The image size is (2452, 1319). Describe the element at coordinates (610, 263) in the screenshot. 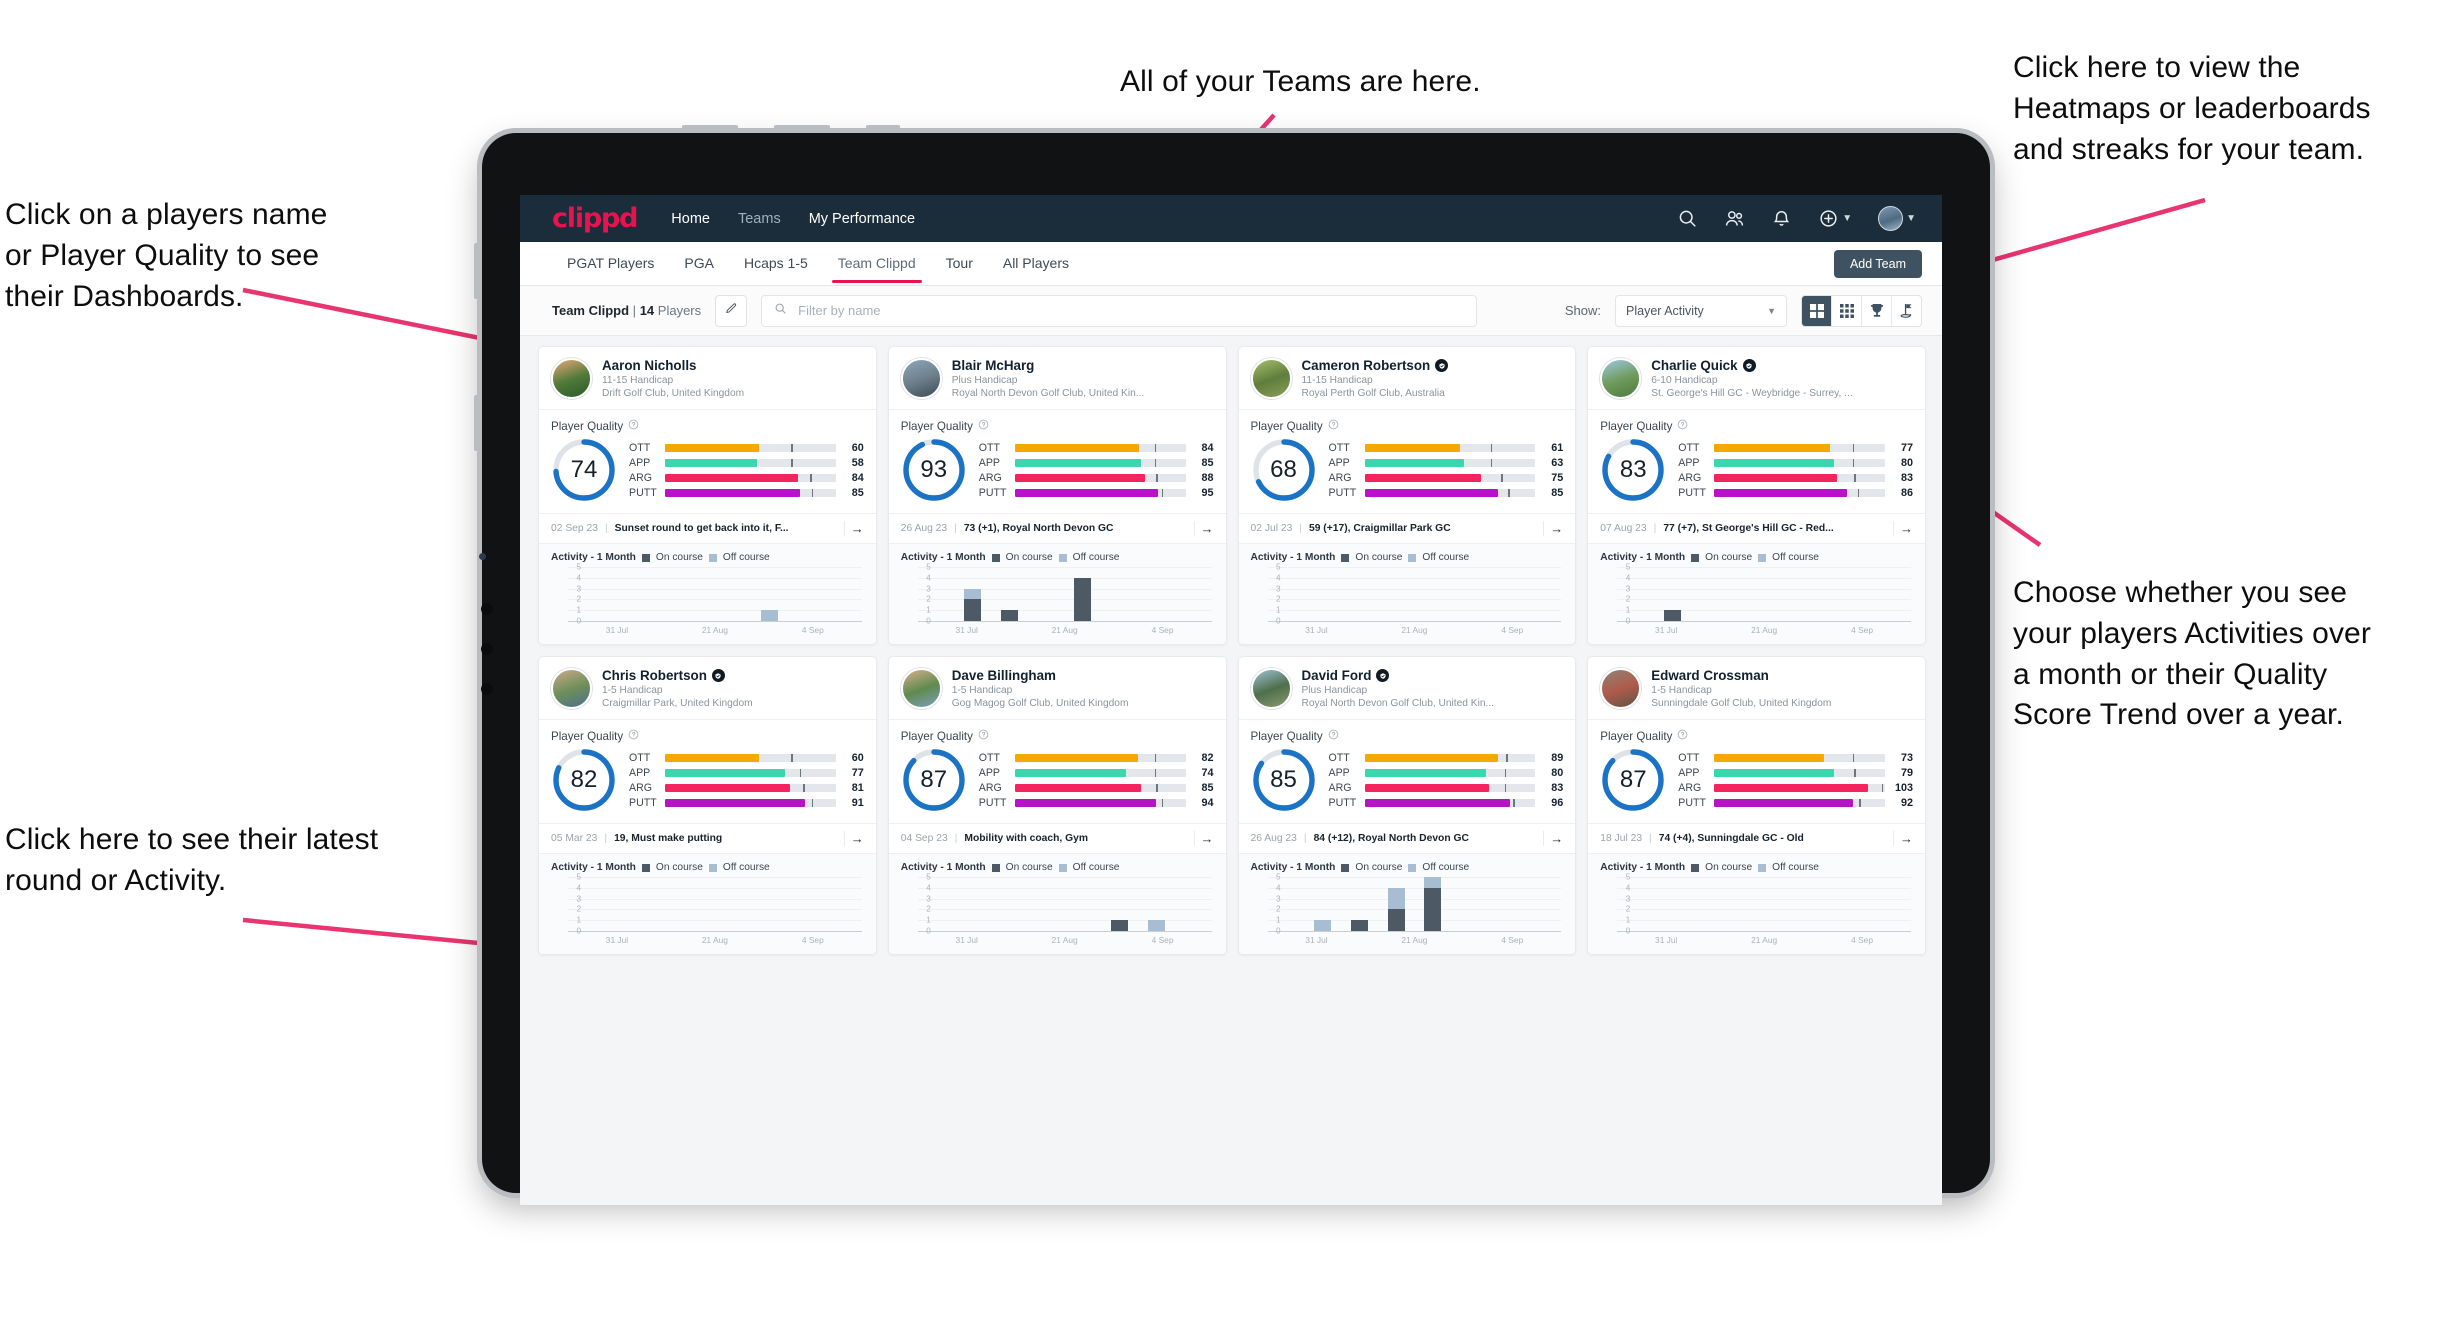

I see `tab-pgat-players: PGAT Players` at that location.